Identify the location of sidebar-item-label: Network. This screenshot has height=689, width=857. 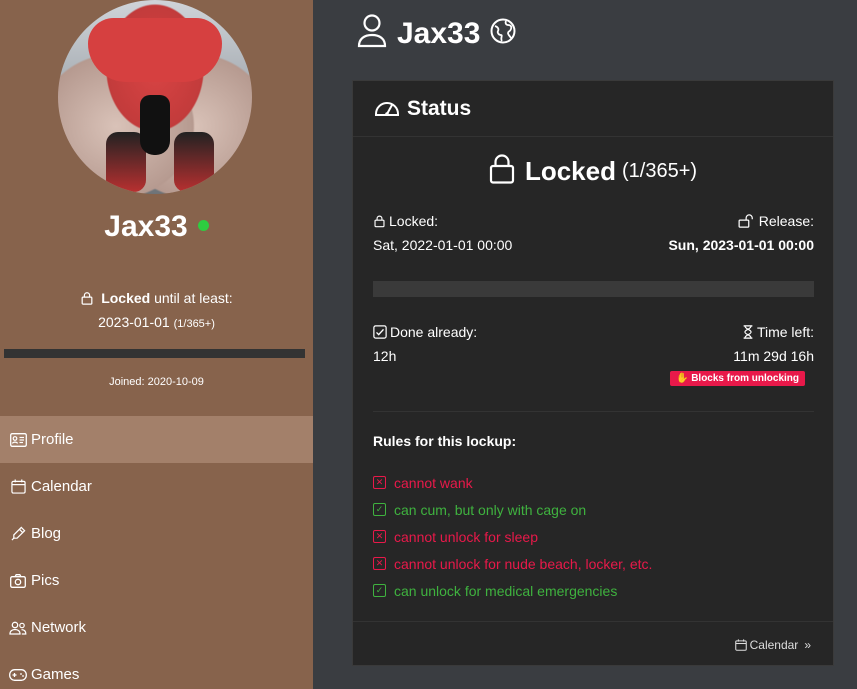
(59, 627).